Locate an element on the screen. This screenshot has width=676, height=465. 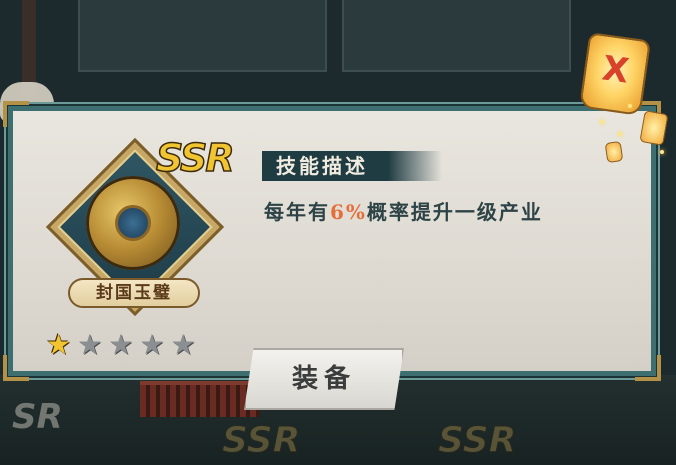
star-filled-icon: ★ is located at coordinates (59, 344).